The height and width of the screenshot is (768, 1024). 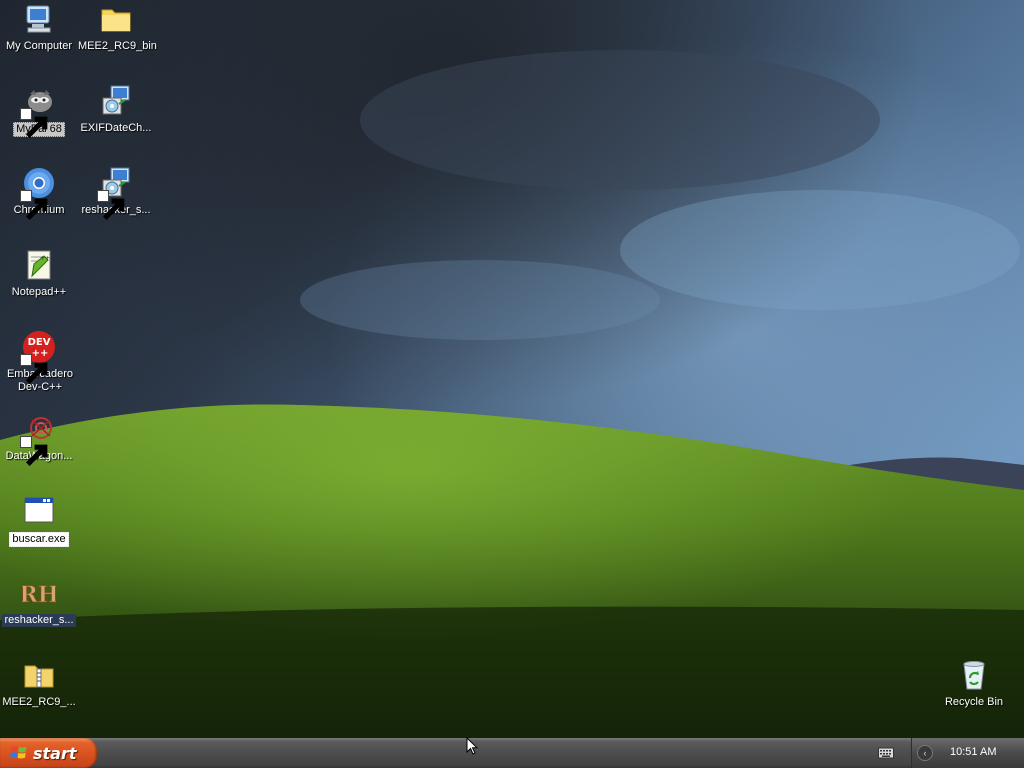 I want to click on mypal-icon, so click(x=38, y=111).